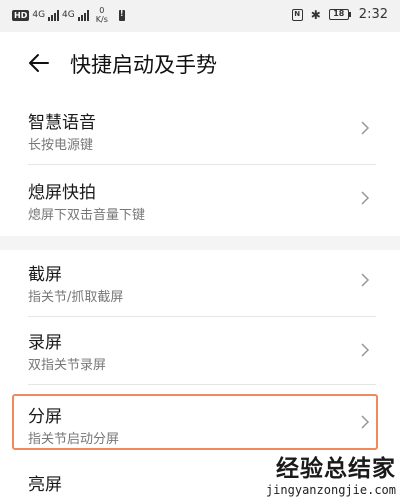 The image size is (400, 499). Describe the element at coordinates (39, 63) in the screenshot. I see `arrow-left-icon` at that location.